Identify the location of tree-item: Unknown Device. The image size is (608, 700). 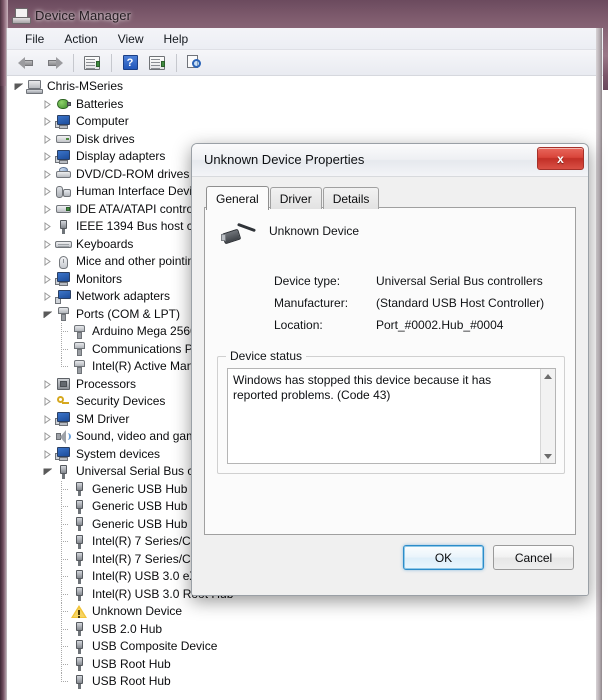
(305, 612).